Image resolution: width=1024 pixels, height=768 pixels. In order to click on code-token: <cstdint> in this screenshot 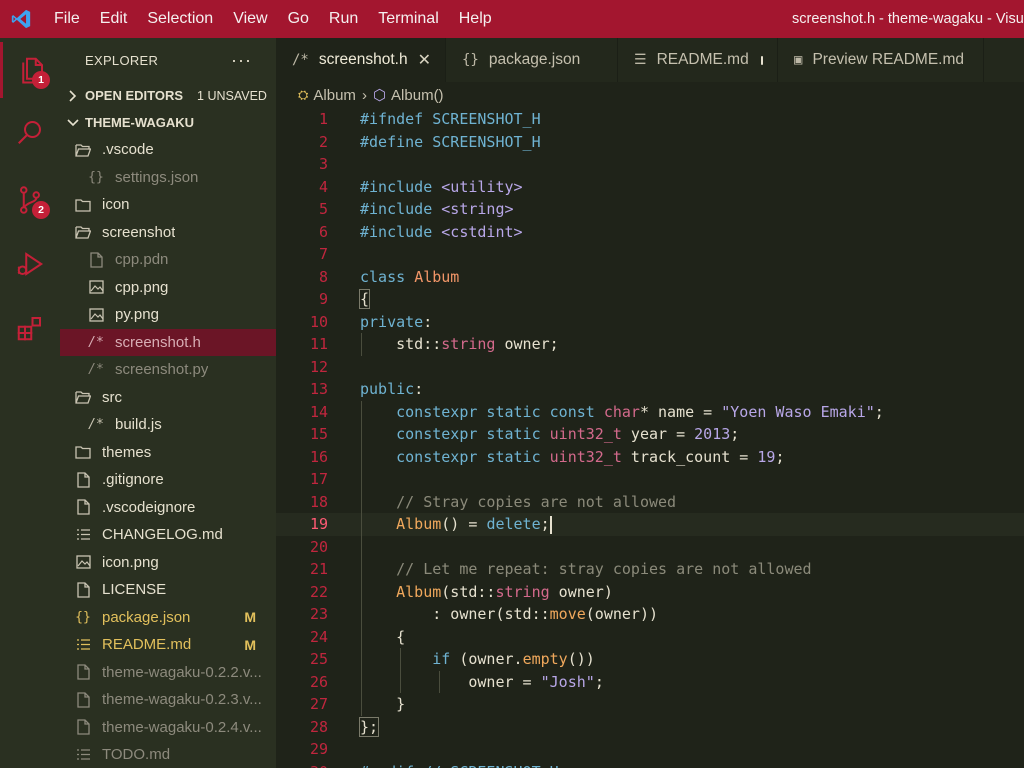, I will do `click(482, 231)`.